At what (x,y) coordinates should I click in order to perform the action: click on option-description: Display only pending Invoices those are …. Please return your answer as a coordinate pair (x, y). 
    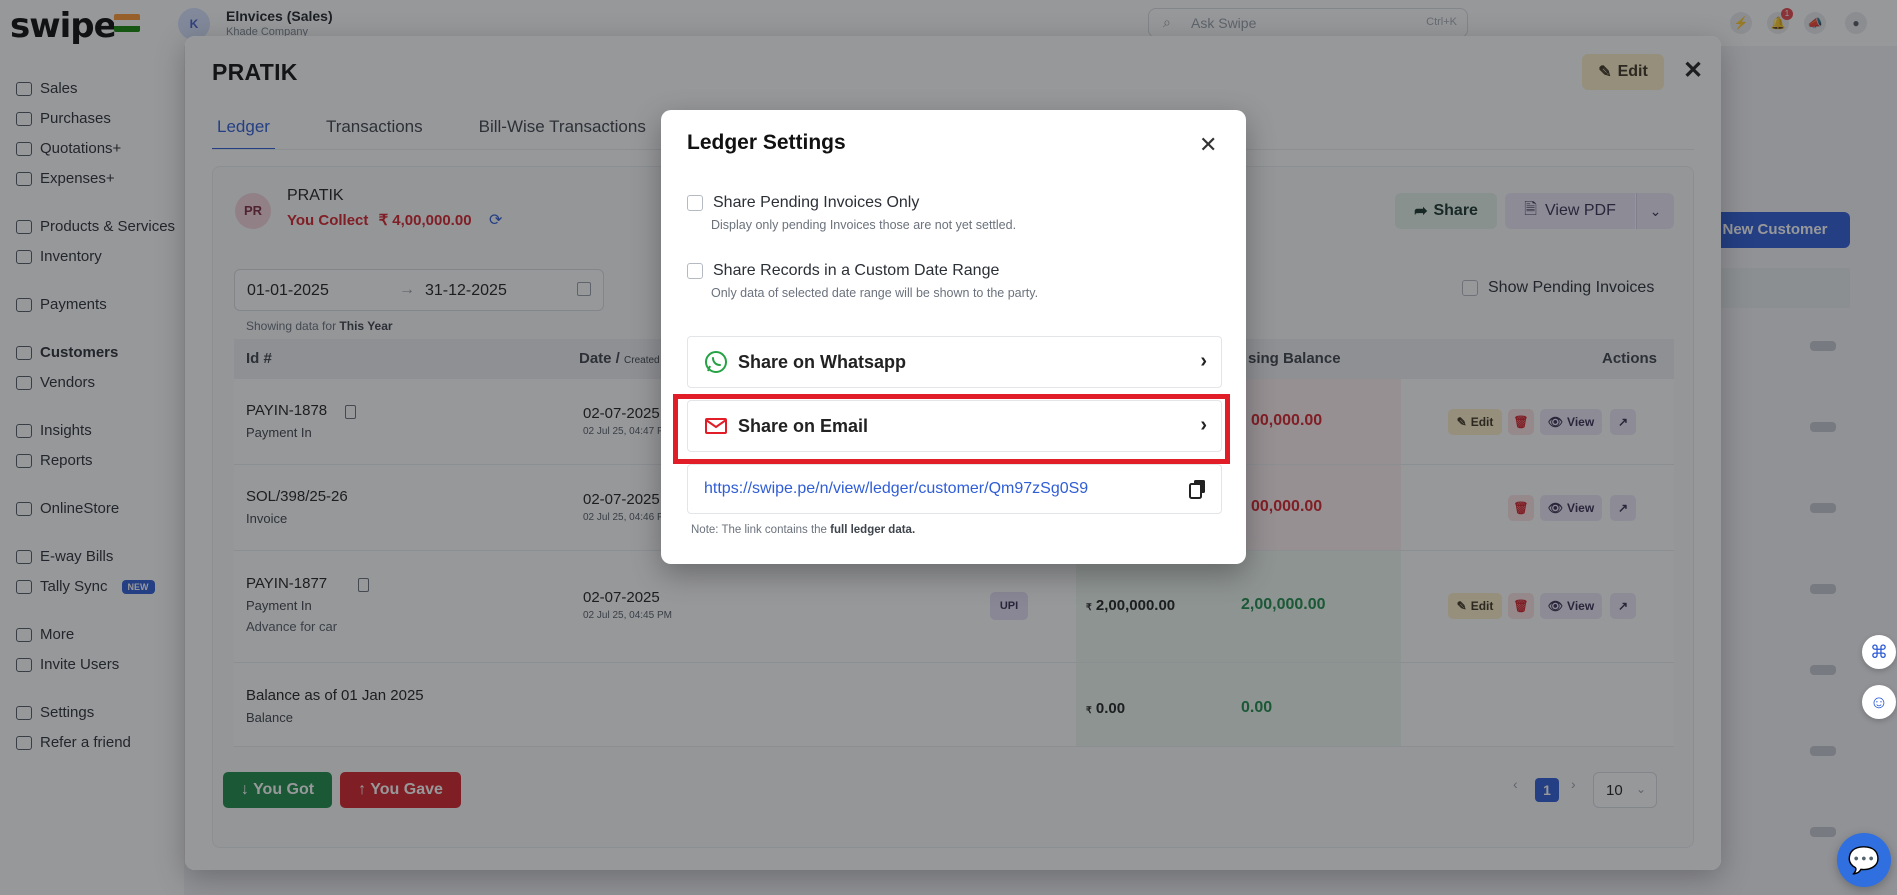
    Looking at the image, I should click on (864, 225).